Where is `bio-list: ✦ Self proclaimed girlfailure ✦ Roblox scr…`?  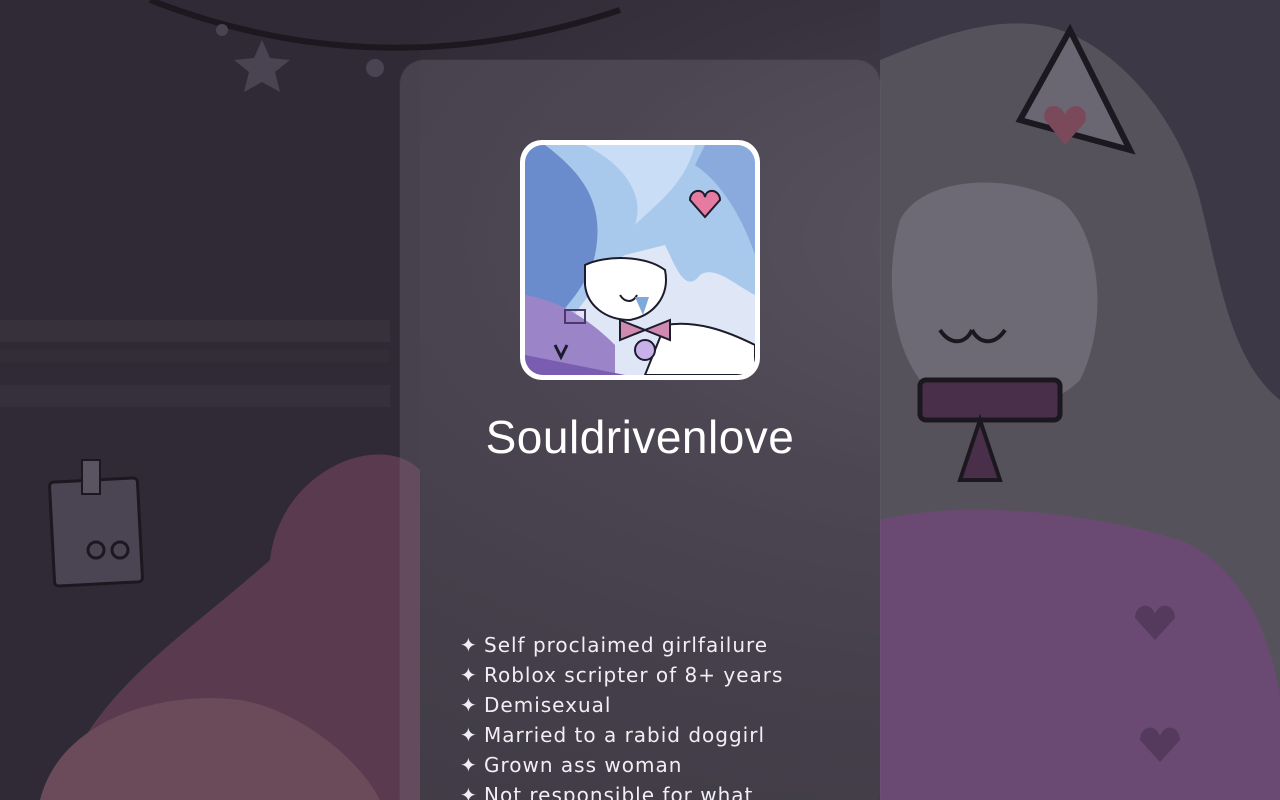
bio-list: ✦ Self proclaimed girlfailure ✦ Roblox scr… is located at coordinates (621, 715).